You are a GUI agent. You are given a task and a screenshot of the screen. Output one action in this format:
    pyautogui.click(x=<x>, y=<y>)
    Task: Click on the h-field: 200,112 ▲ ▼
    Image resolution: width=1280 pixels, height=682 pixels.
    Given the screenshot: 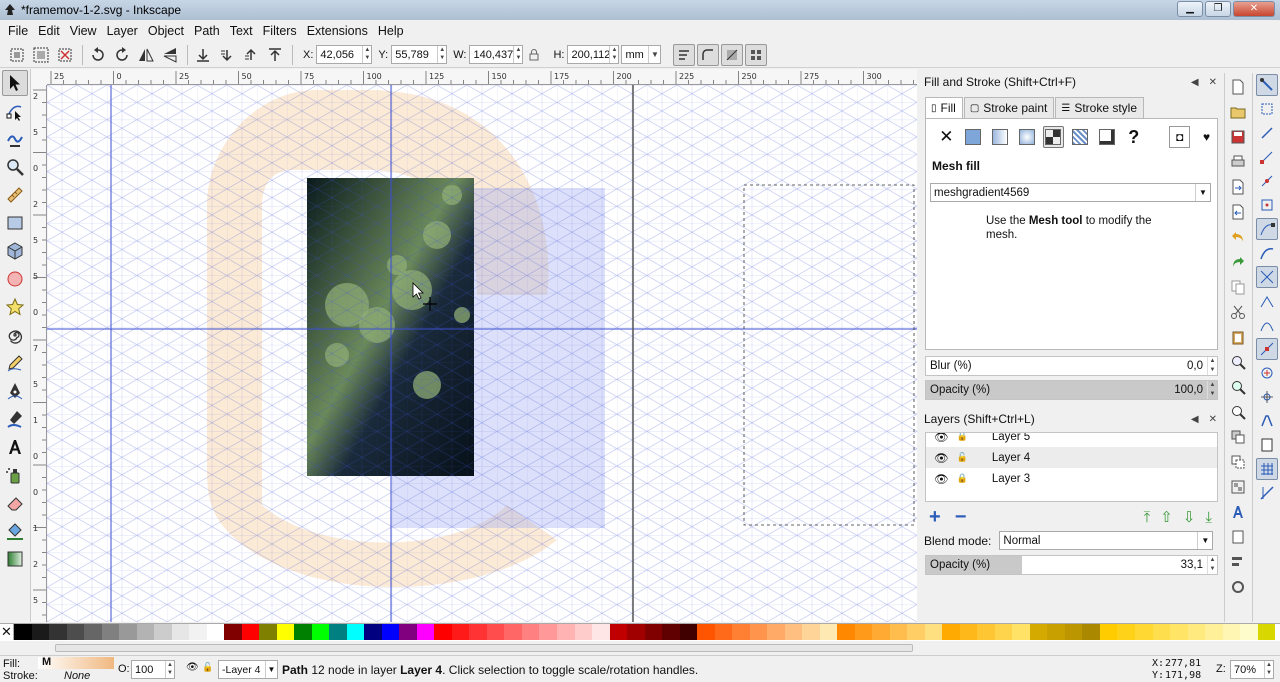 What is the action you would take?
    pyautogui.click(x=593, y=54)
    